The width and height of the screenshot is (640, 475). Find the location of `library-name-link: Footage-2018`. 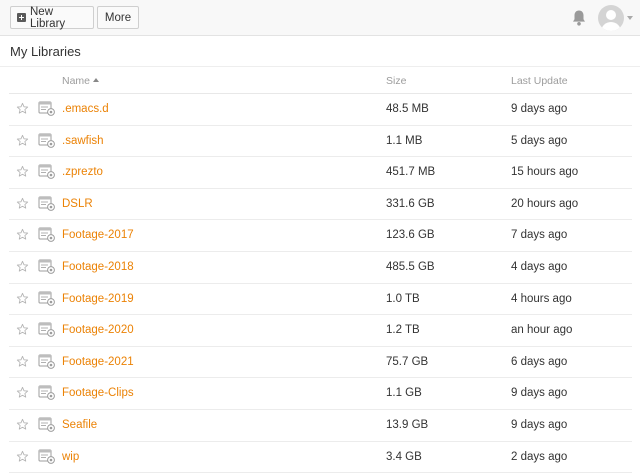

library-name-link: Footage-2018 is located at coordinates (98, 267).